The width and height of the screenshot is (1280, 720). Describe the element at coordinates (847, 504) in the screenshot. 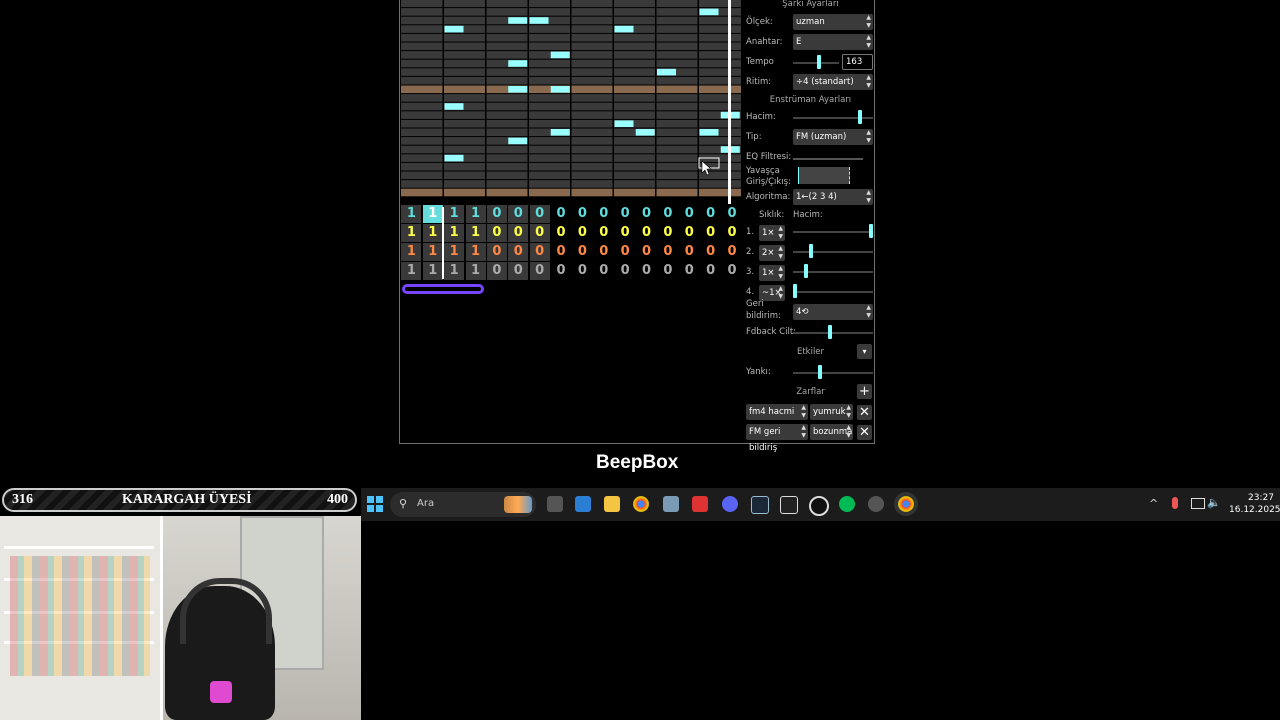

I see `edge-icon` at that location.